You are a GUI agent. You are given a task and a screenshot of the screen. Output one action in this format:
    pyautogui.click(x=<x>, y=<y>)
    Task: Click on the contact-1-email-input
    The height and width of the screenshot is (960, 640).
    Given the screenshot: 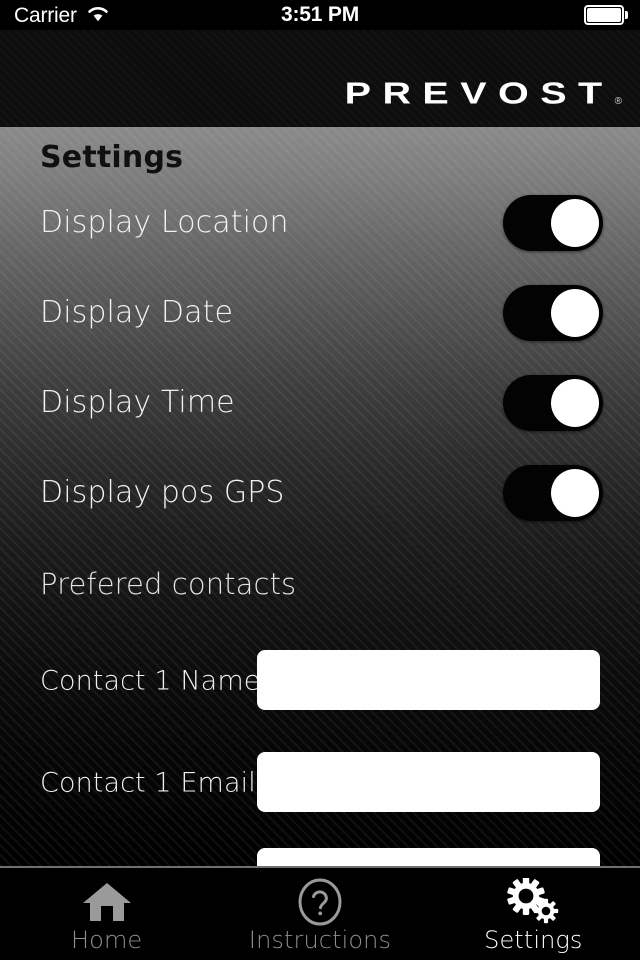 What is the action you would take?
    pyautogui.click(x=428, y=782)
    